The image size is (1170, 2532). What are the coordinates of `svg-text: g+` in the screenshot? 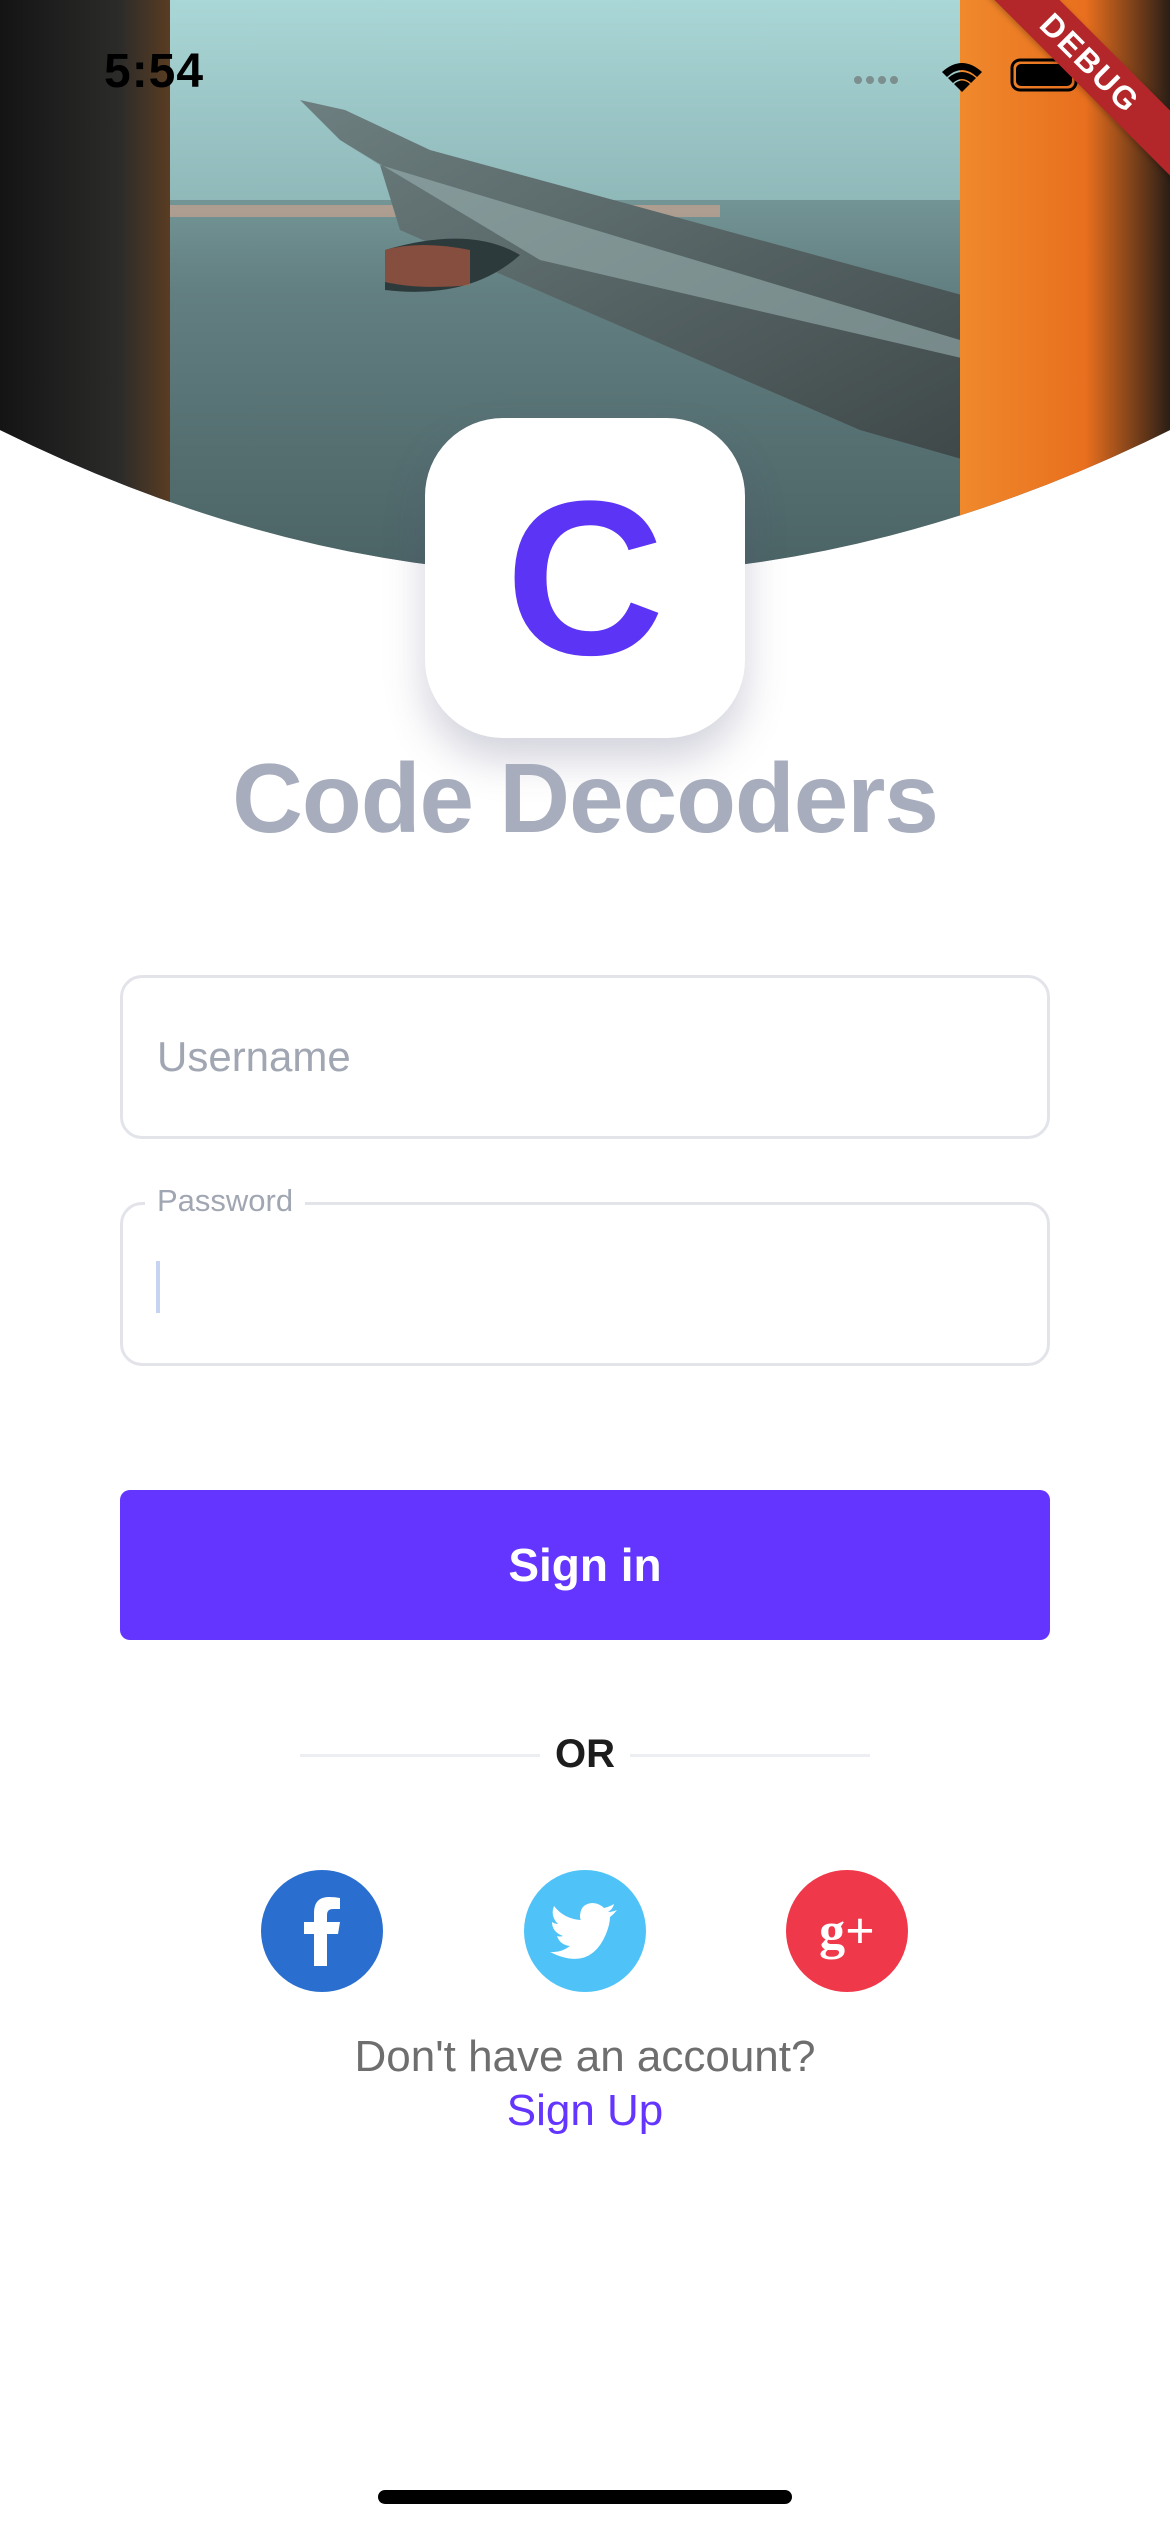 It's located at (847, 1931).